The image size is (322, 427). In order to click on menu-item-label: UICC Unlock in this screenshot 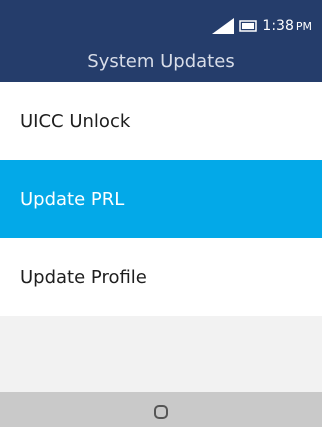, I will do `click(75, 121)`.